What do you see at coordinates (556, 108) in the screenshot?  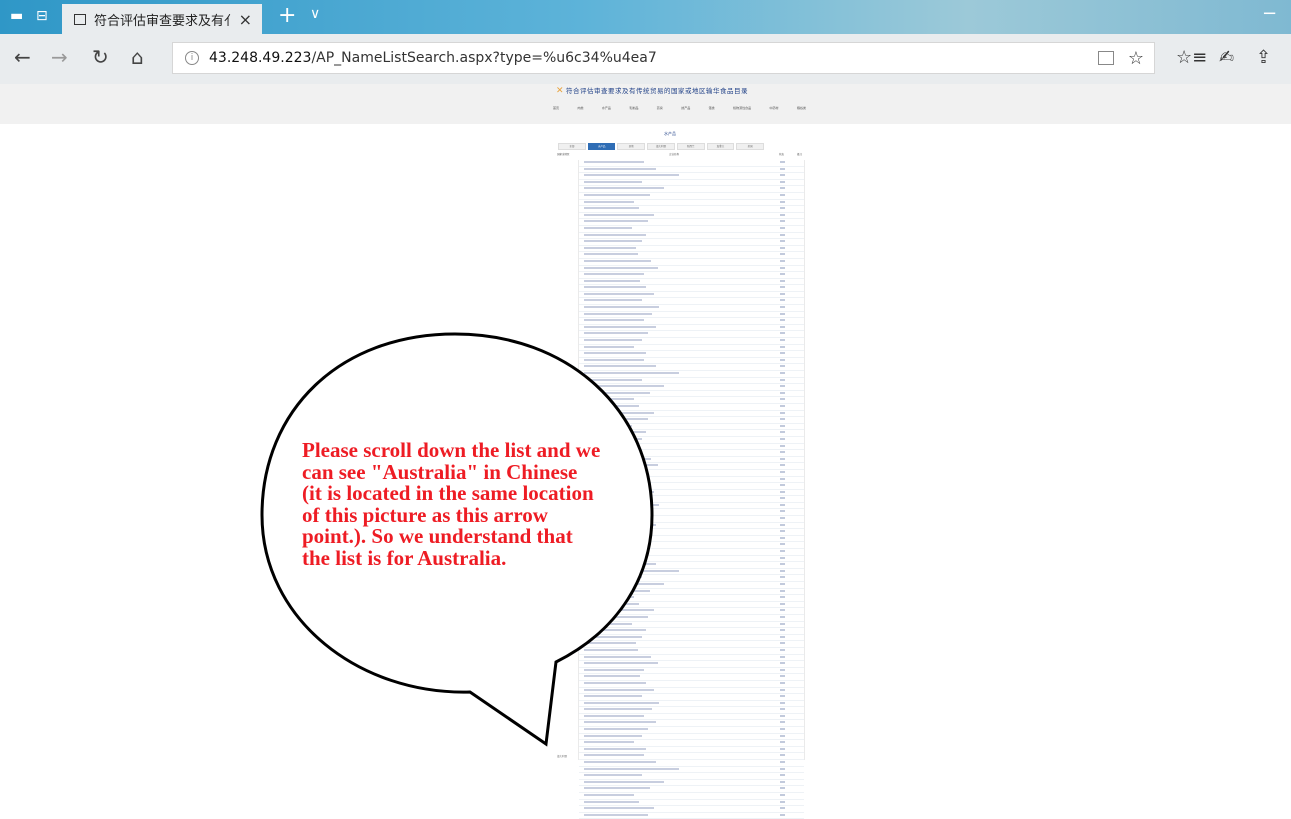 I see `menu-item: 首页` at bounding box center [556, 108].